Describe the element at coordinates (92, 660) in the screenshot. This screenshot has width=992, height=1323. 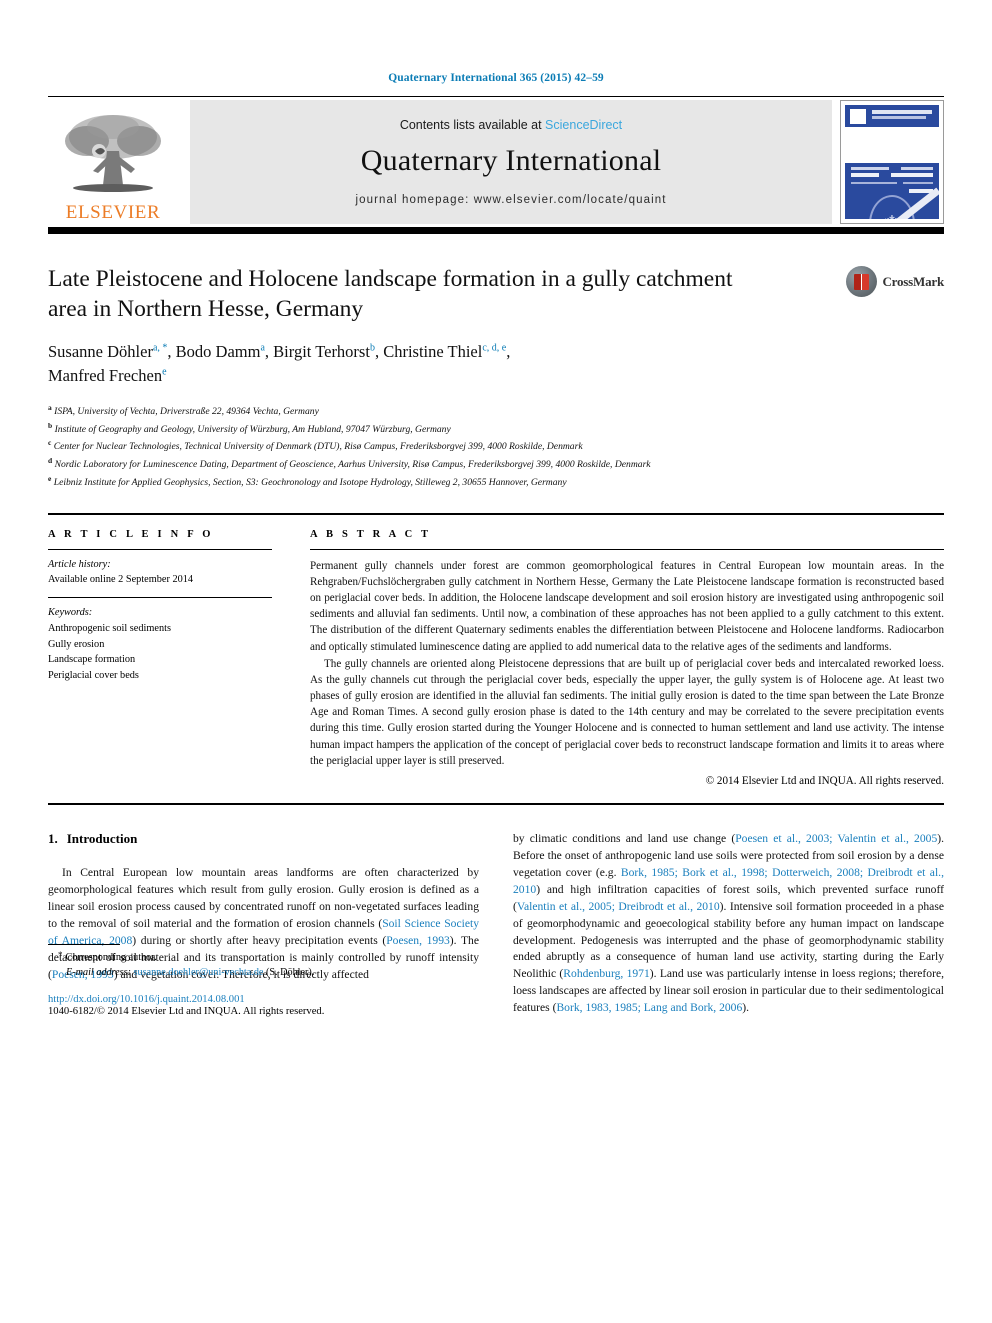
I see `keyword-item: Landscape formation` at that location.